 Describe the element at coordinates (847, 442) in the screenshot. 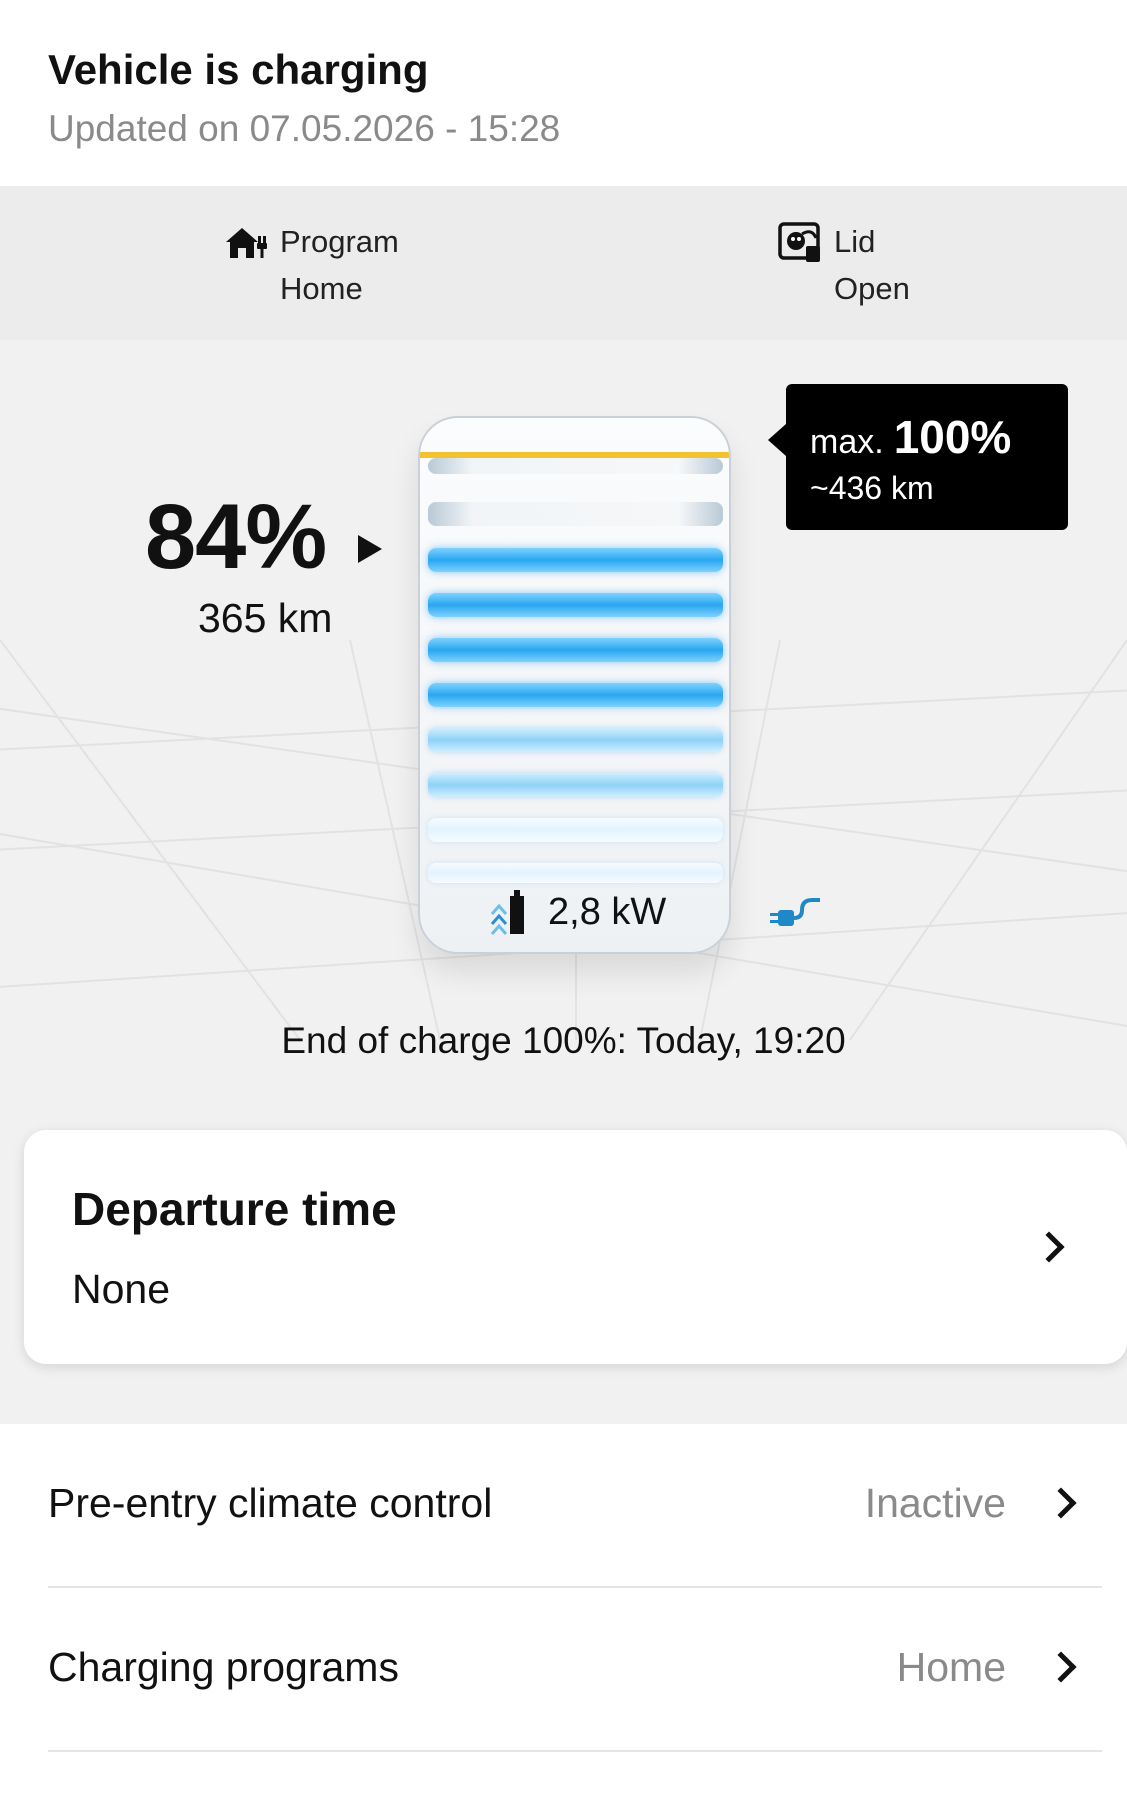

I see `tooltip-prefix: max.` at that location.